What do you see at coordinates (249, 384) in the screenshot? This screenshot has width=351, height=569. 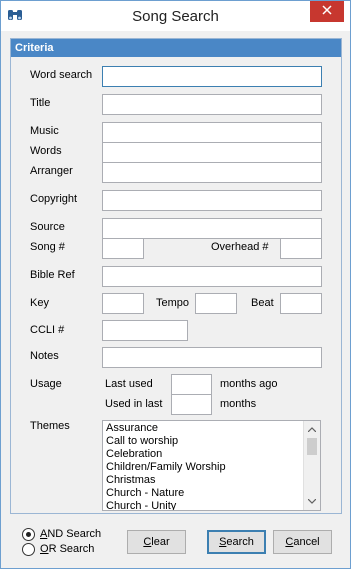 I see `months-ago-label: months ago` at bounding box center [249, 384].